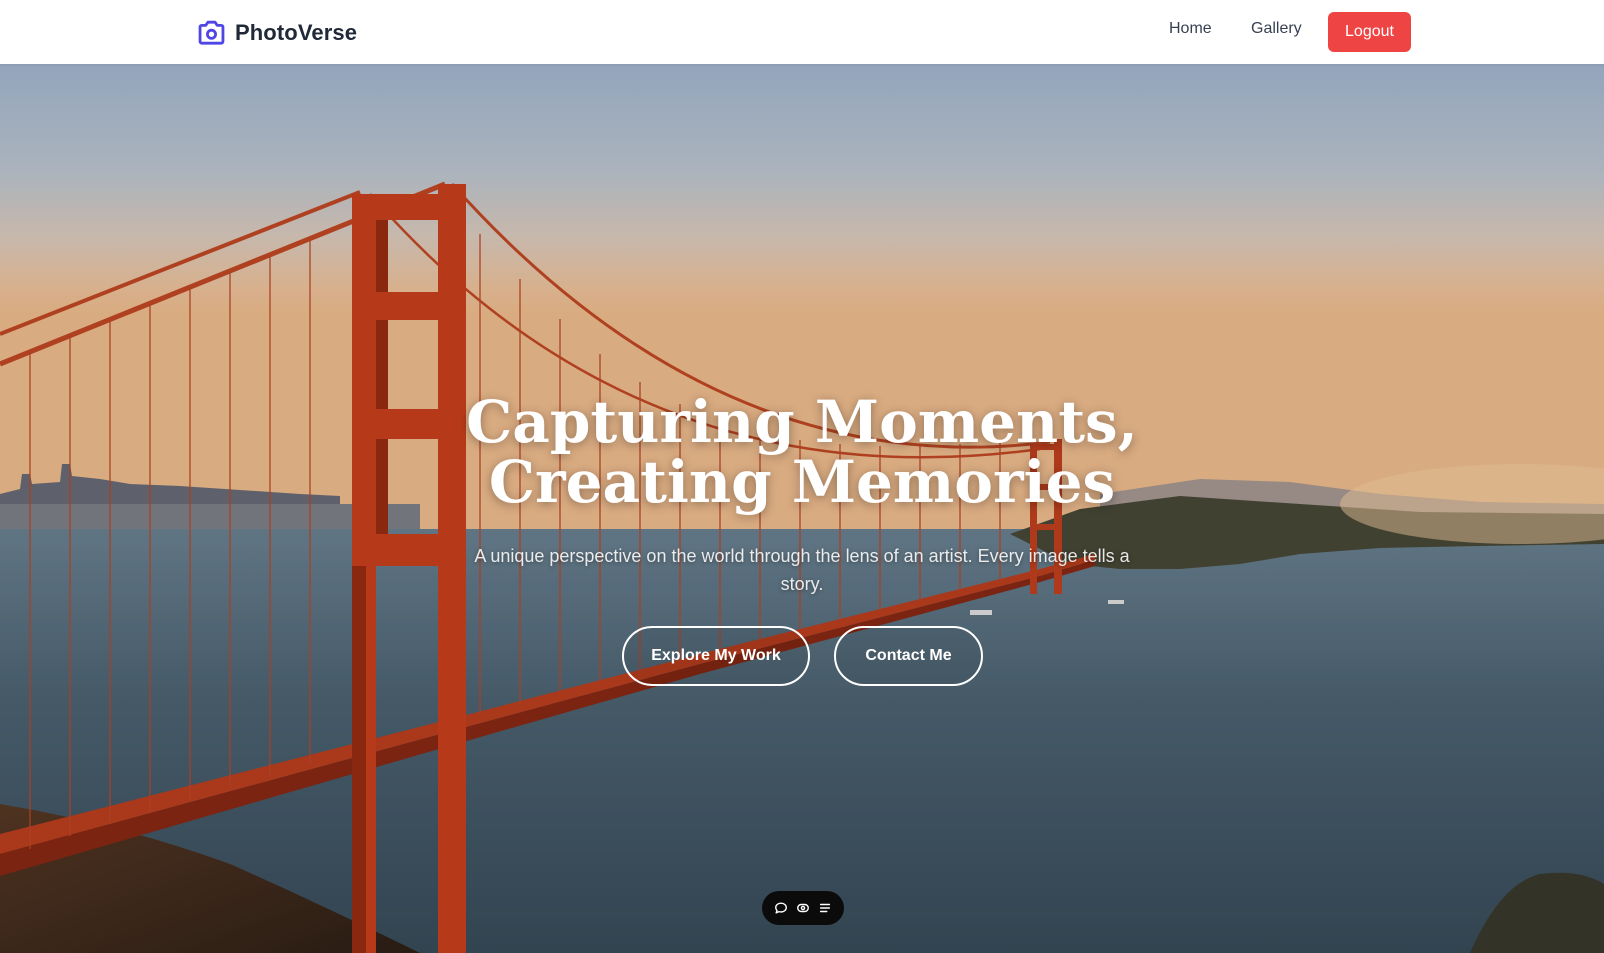  I want to click on logout-button: Logout, so click(1369, 32).